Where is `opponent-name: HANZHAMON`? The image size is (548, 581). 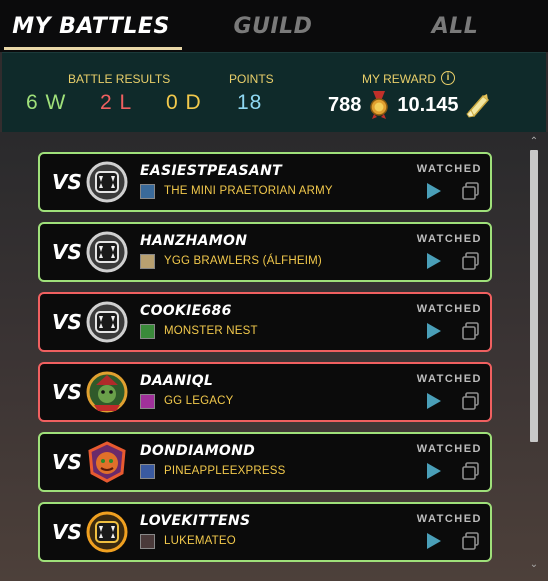
opponent-name: HANZHAMON is located at coordinates (193, 241).